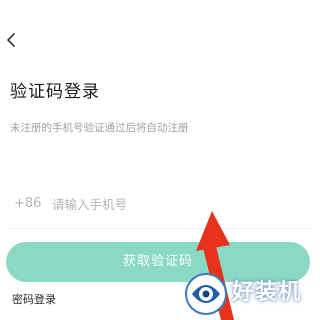 The height and width of the screenshot is (320, 320). I want to click on chevron-left-icon, so click(11, 40).